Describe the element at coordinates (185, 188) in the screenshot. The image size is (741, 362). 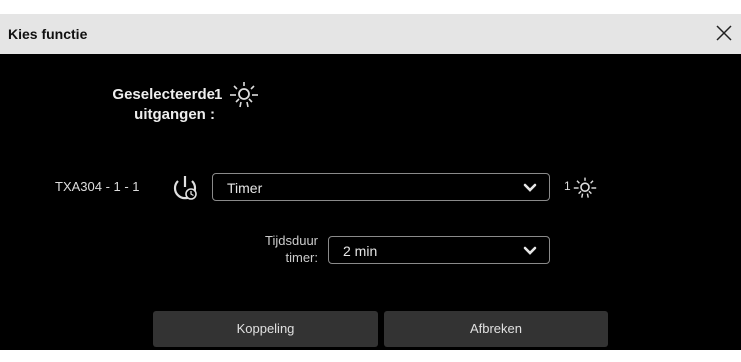
I see `power-timer-icon` at that location.